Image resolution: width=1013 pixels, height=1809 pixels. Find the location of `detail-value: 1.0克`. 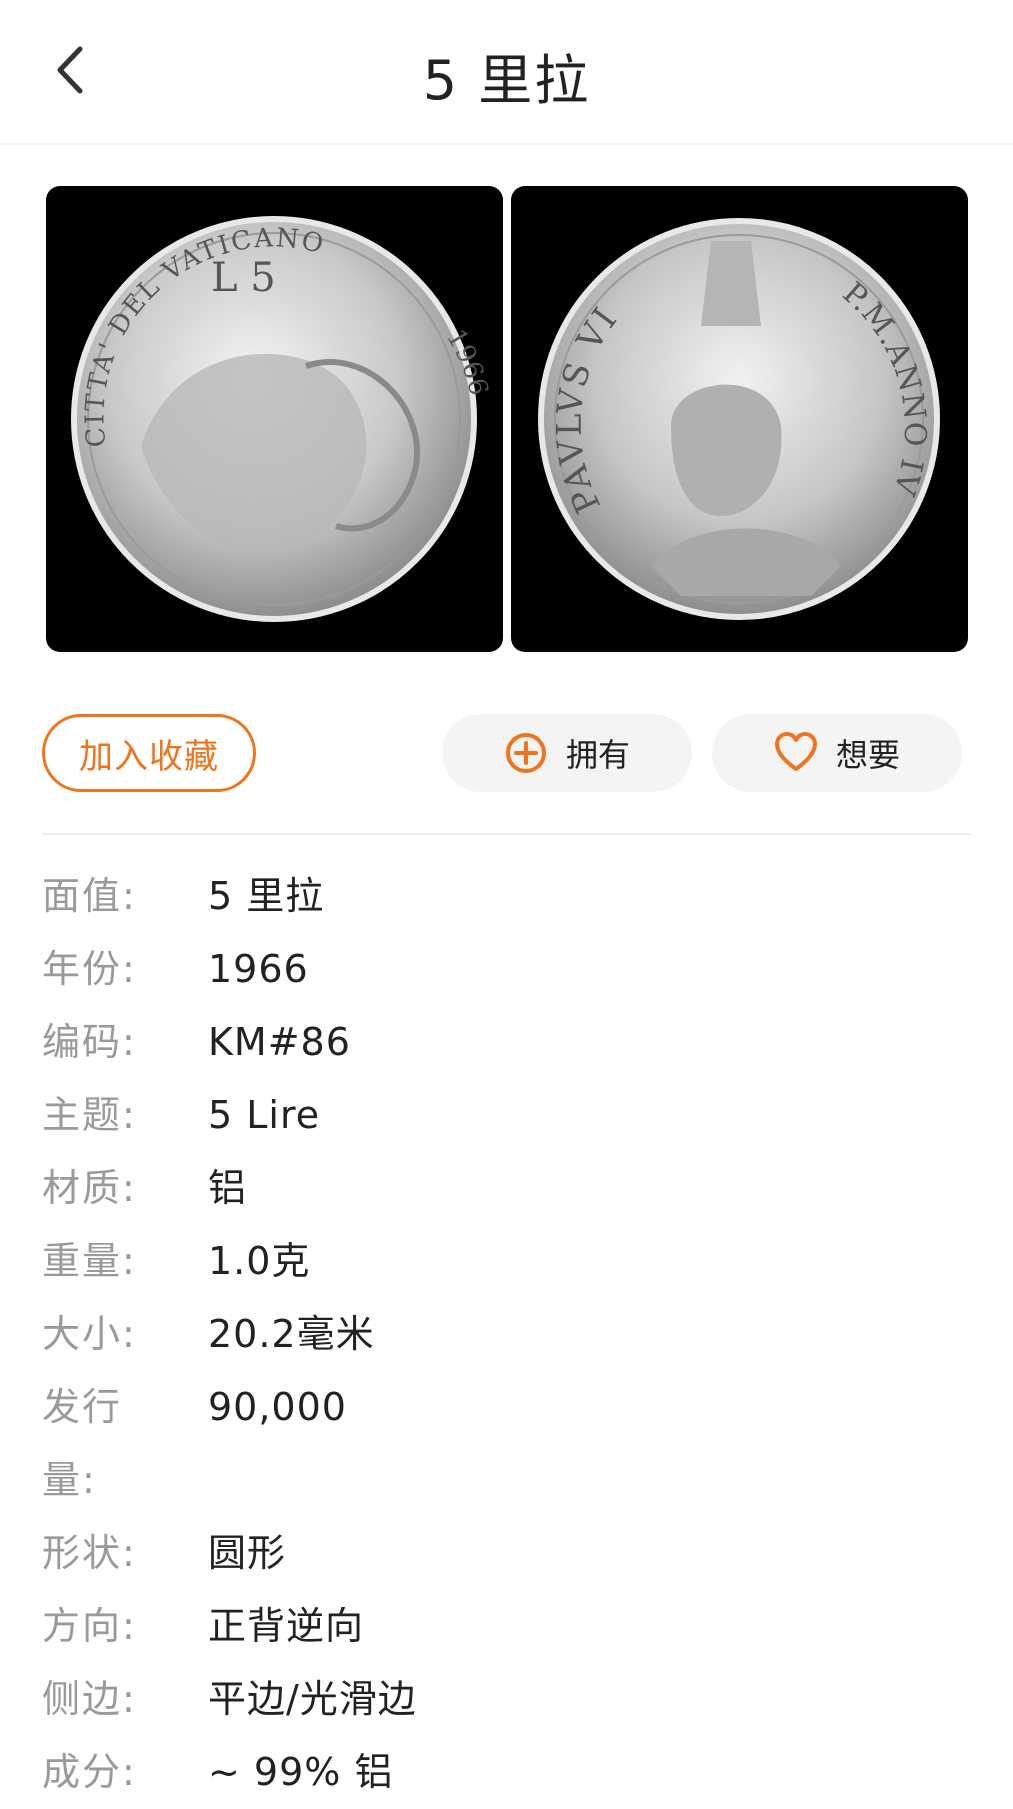

detail-value: 1.0克 is located at coordinates (259, 1261).